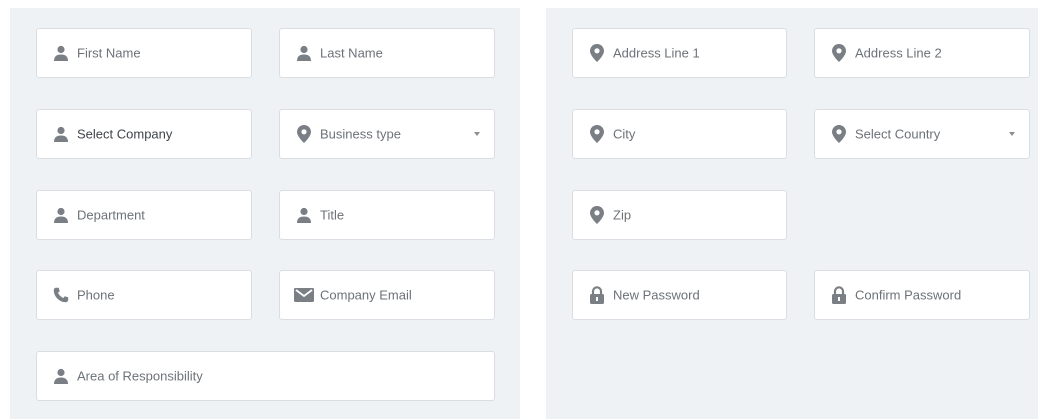 This screenshot has height=419, width=1038. I want to click on last-name-field: Last Name, so click(387, 53).